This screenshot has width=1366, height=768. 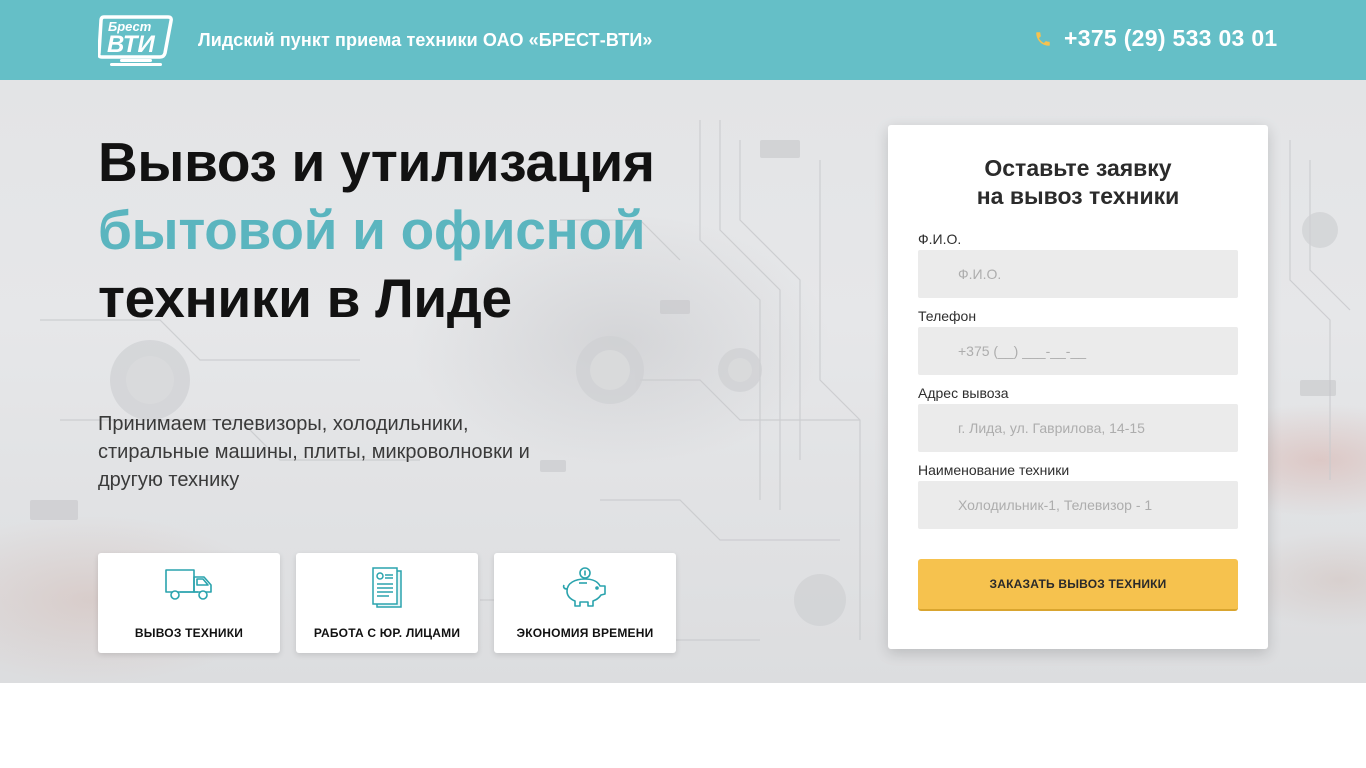 What do you see at coordinates (305, 298) in the screenshot?
I see `hero-title-line-3: техники в Лиде` at bounding box center [305, 298].